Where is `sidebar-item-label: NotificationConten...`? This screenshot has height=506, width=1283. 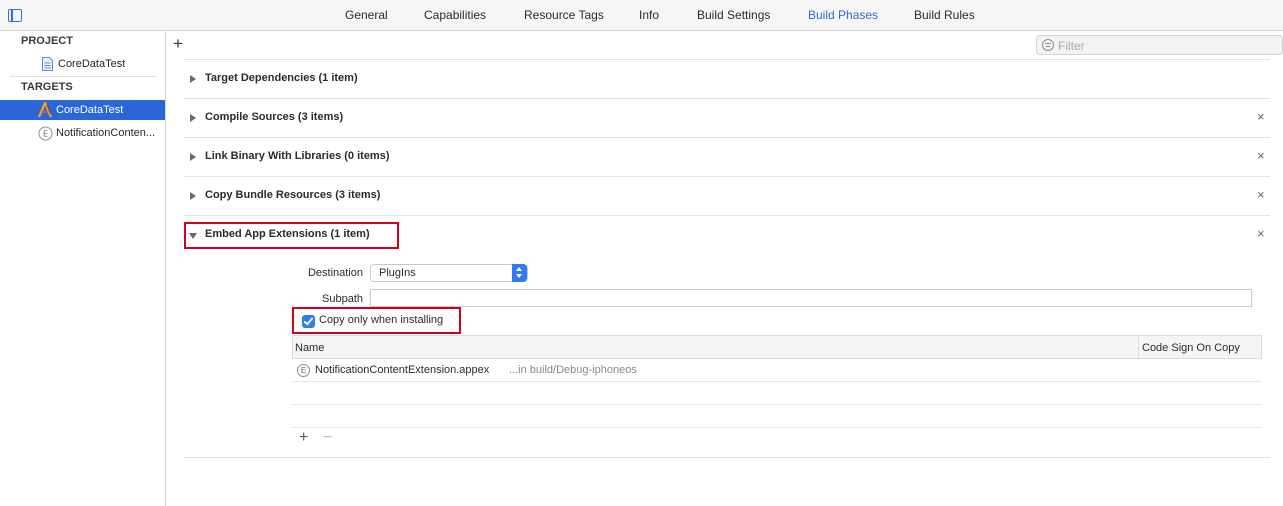 sidebar-item-label: NotificationConten... is located at coordinates (106, 133).